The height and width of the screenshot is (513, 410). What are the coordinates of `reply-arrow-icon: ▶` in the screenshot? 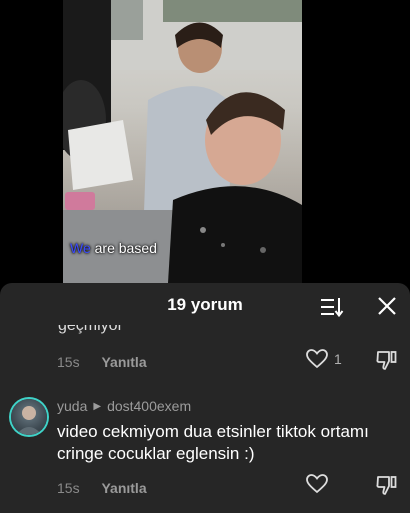 It's located at (97, 406).